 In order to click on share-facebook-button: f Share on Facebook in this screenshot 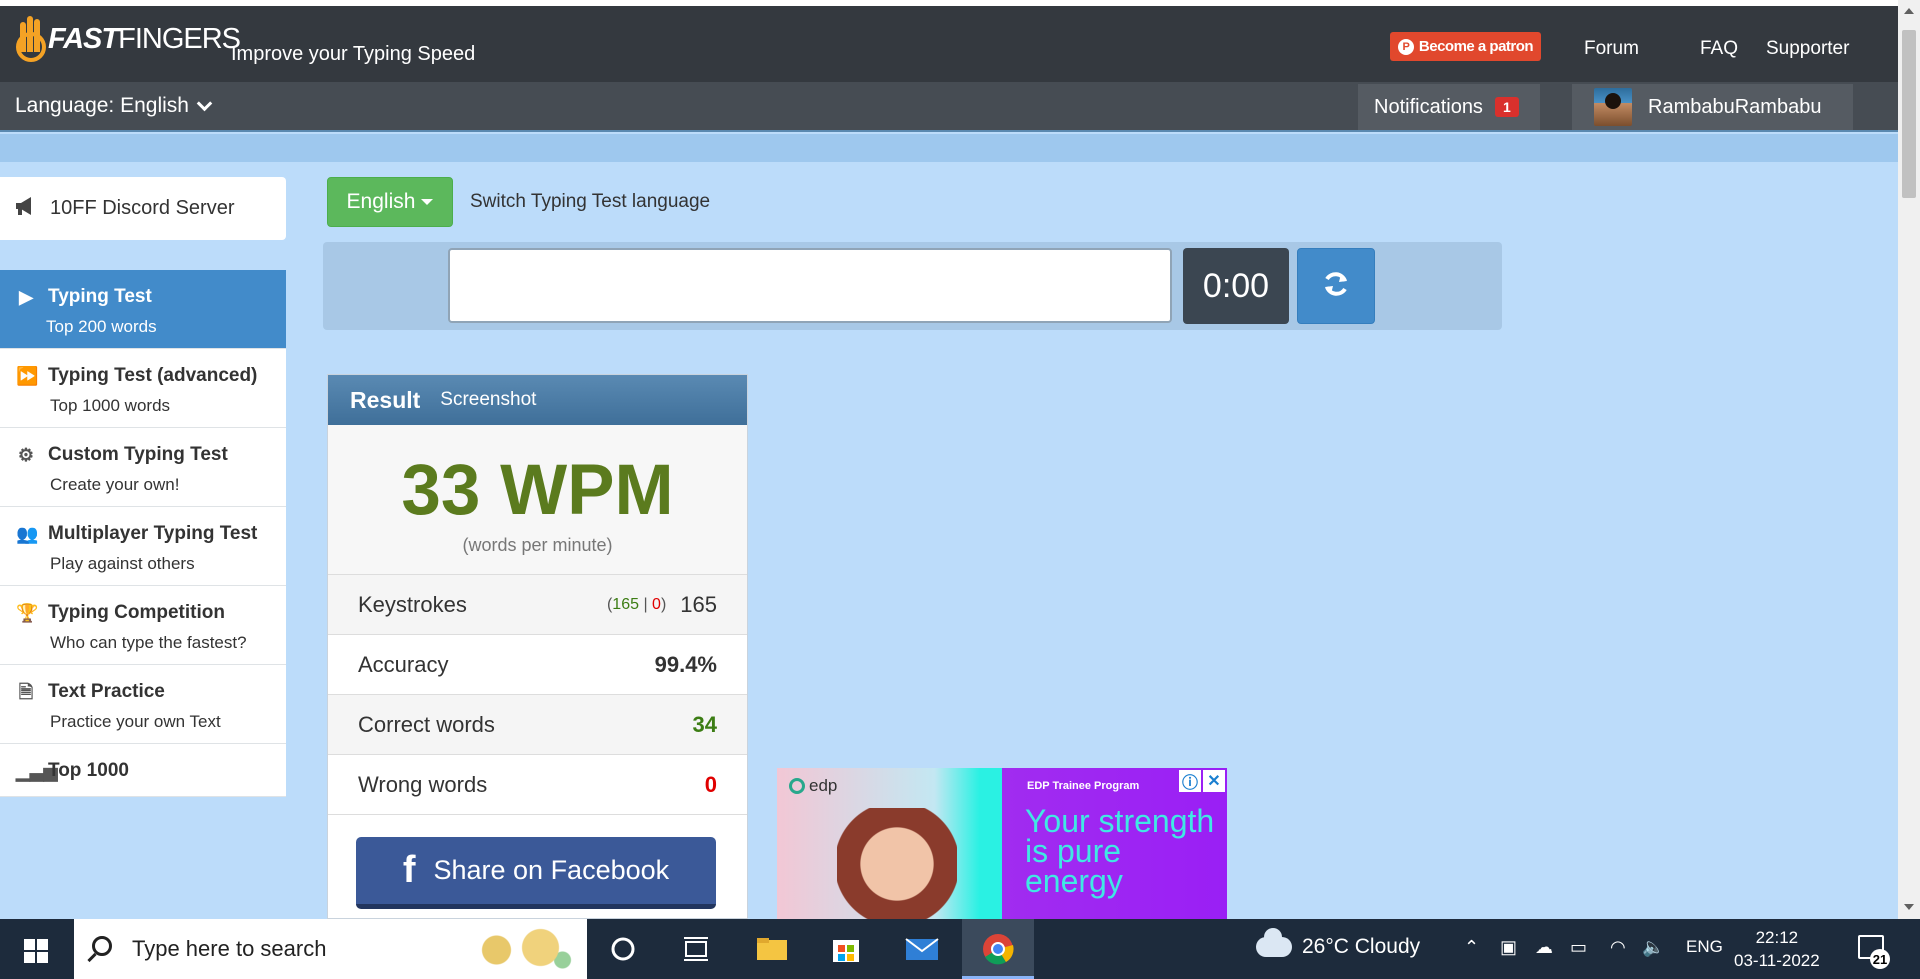, I will do `click(536, 873)`.